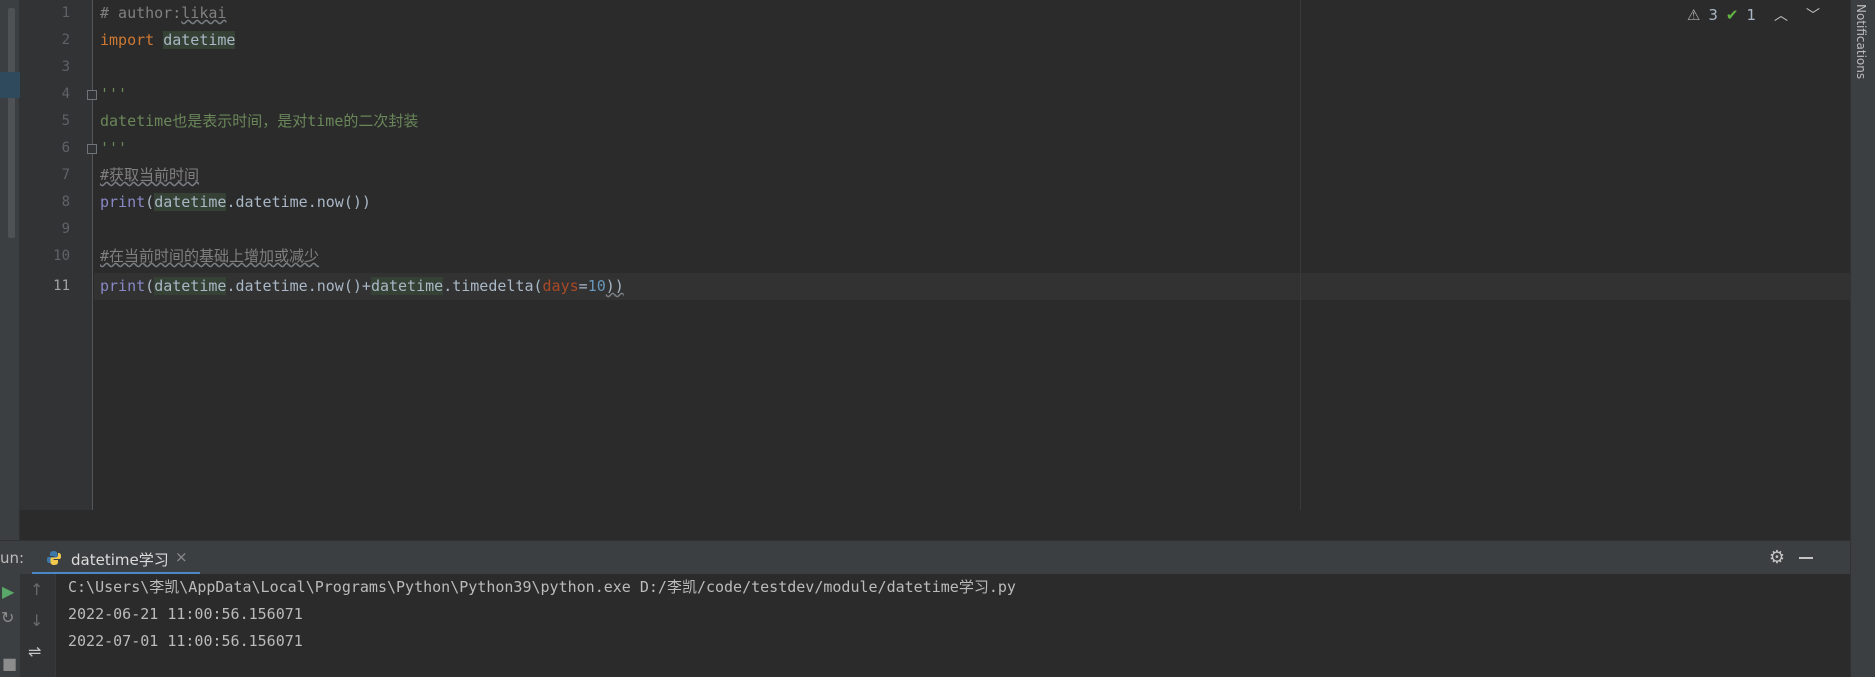 This screenshot has height=677, width=1875. What do you see at coordinates (1813, 15) in the screenshot?
I see `arrow-down-icon: ﹀` at bounding box center [1813, 15].